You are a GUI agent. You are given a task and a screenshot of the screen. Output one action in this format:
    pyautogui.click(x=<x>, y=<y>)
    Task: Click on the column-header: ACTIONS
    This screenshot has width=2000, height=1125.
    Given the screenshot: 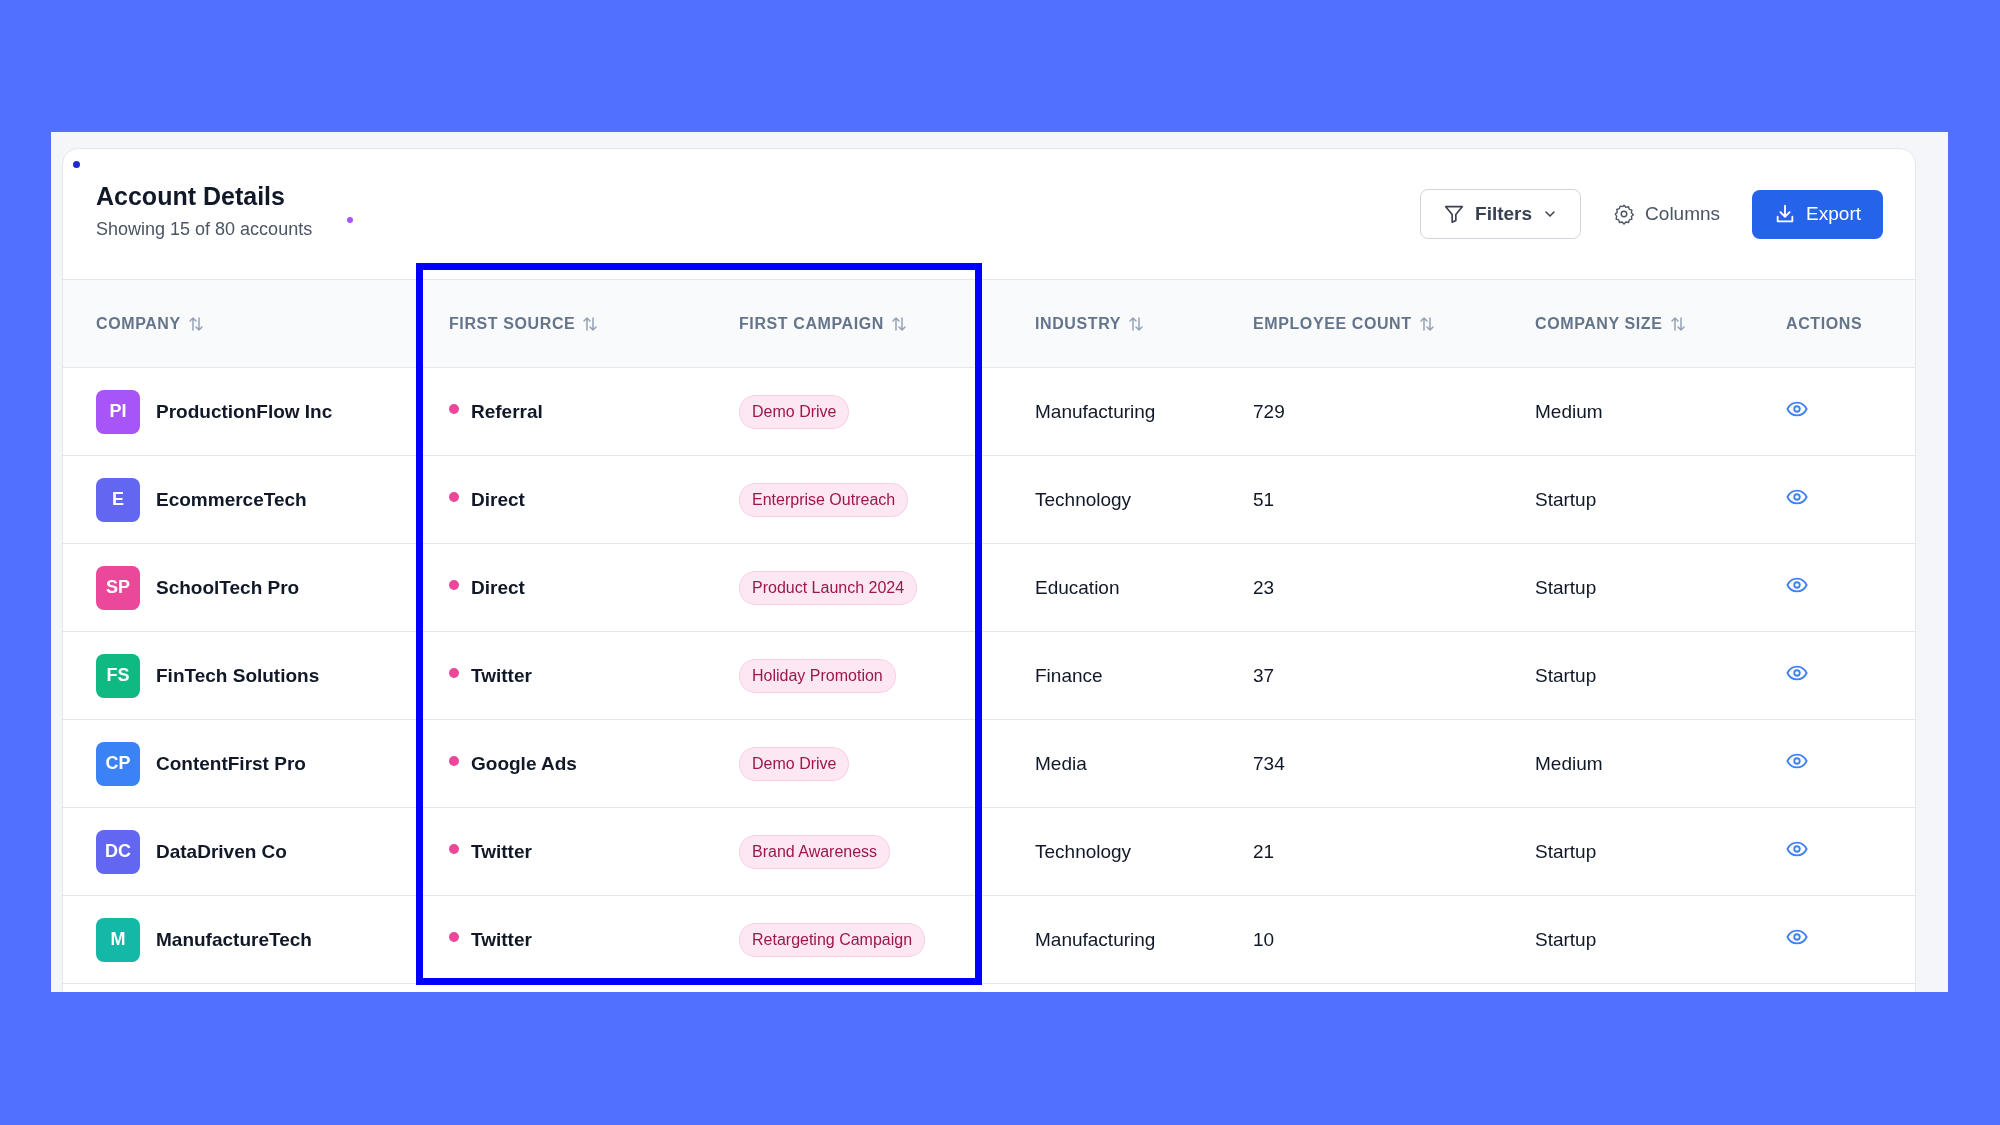 What is the action you would take?
    pyautogui.click(x=1824, y=323)
    